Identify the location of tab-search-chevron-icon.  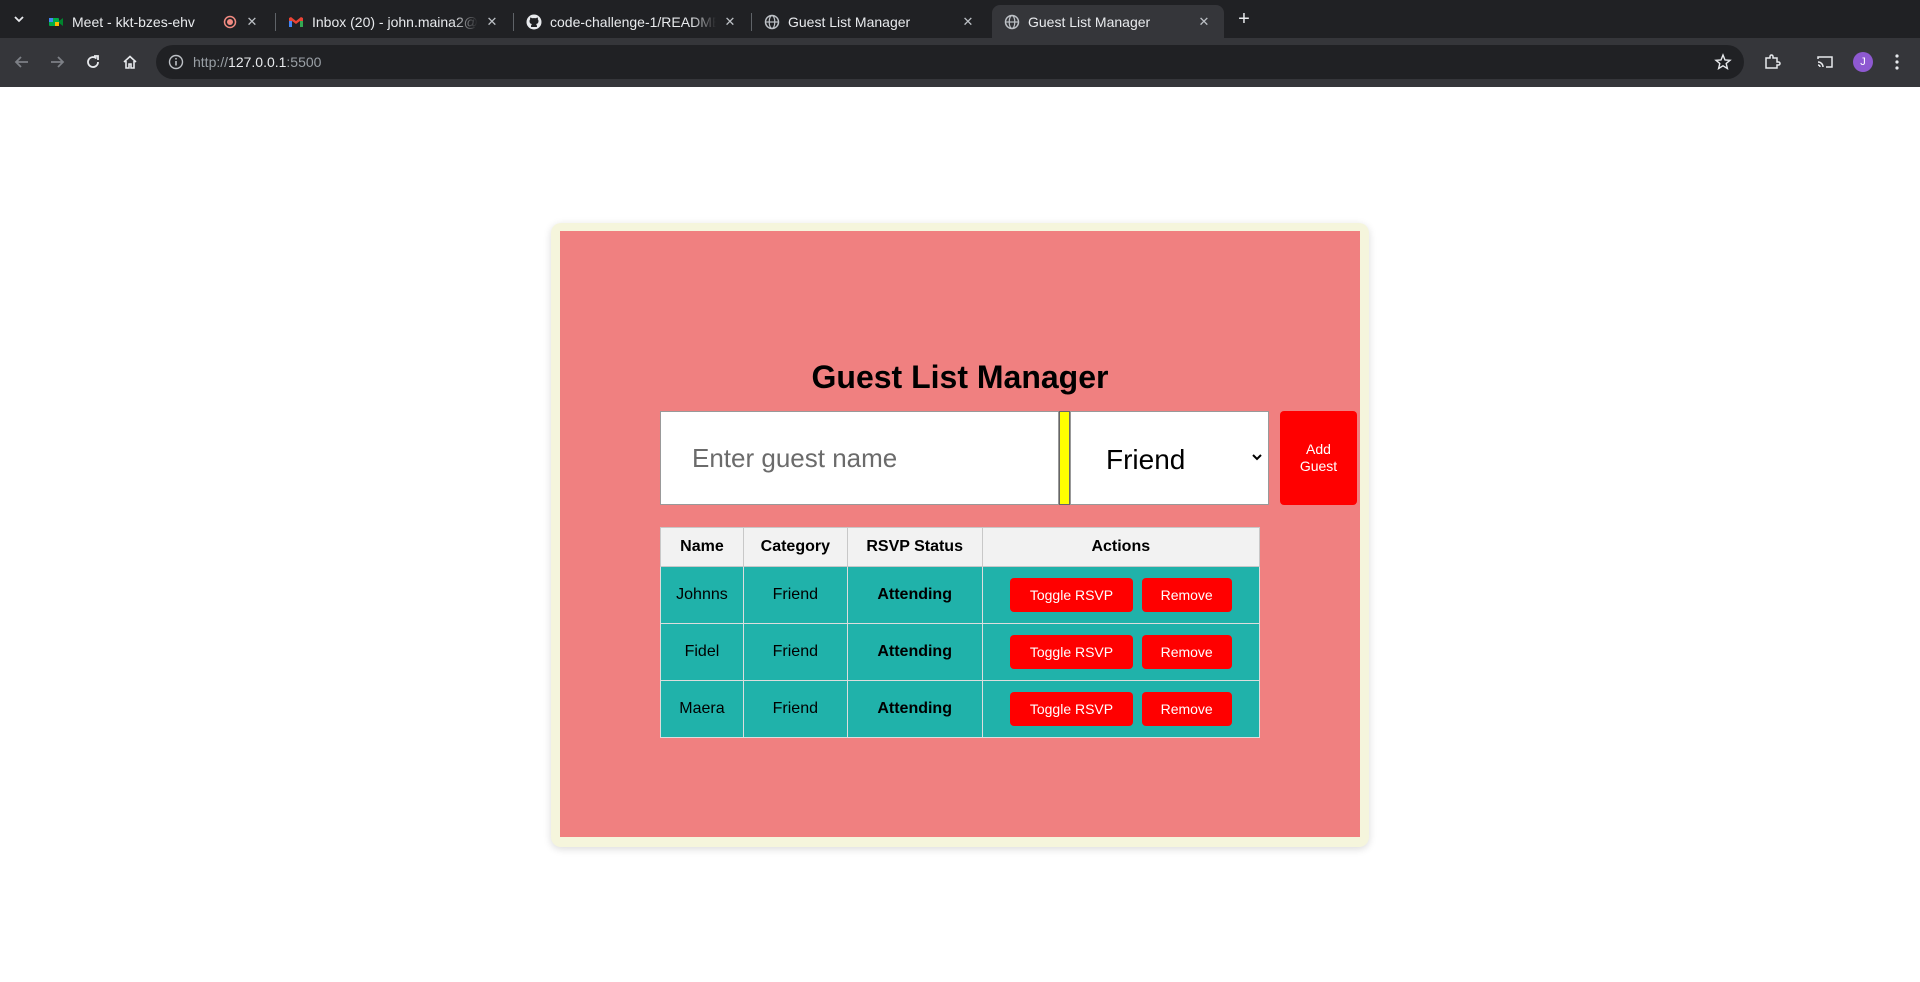
(19, 19).